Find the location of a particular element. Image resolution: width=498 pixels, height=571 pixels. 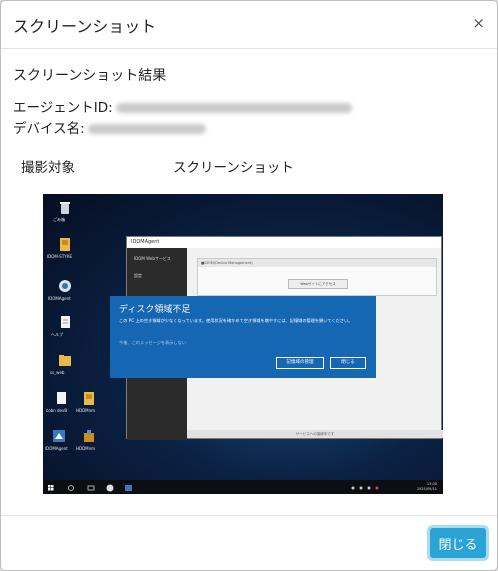

agent-status: サービスへの接続中です is located at coordinates (315, 434).